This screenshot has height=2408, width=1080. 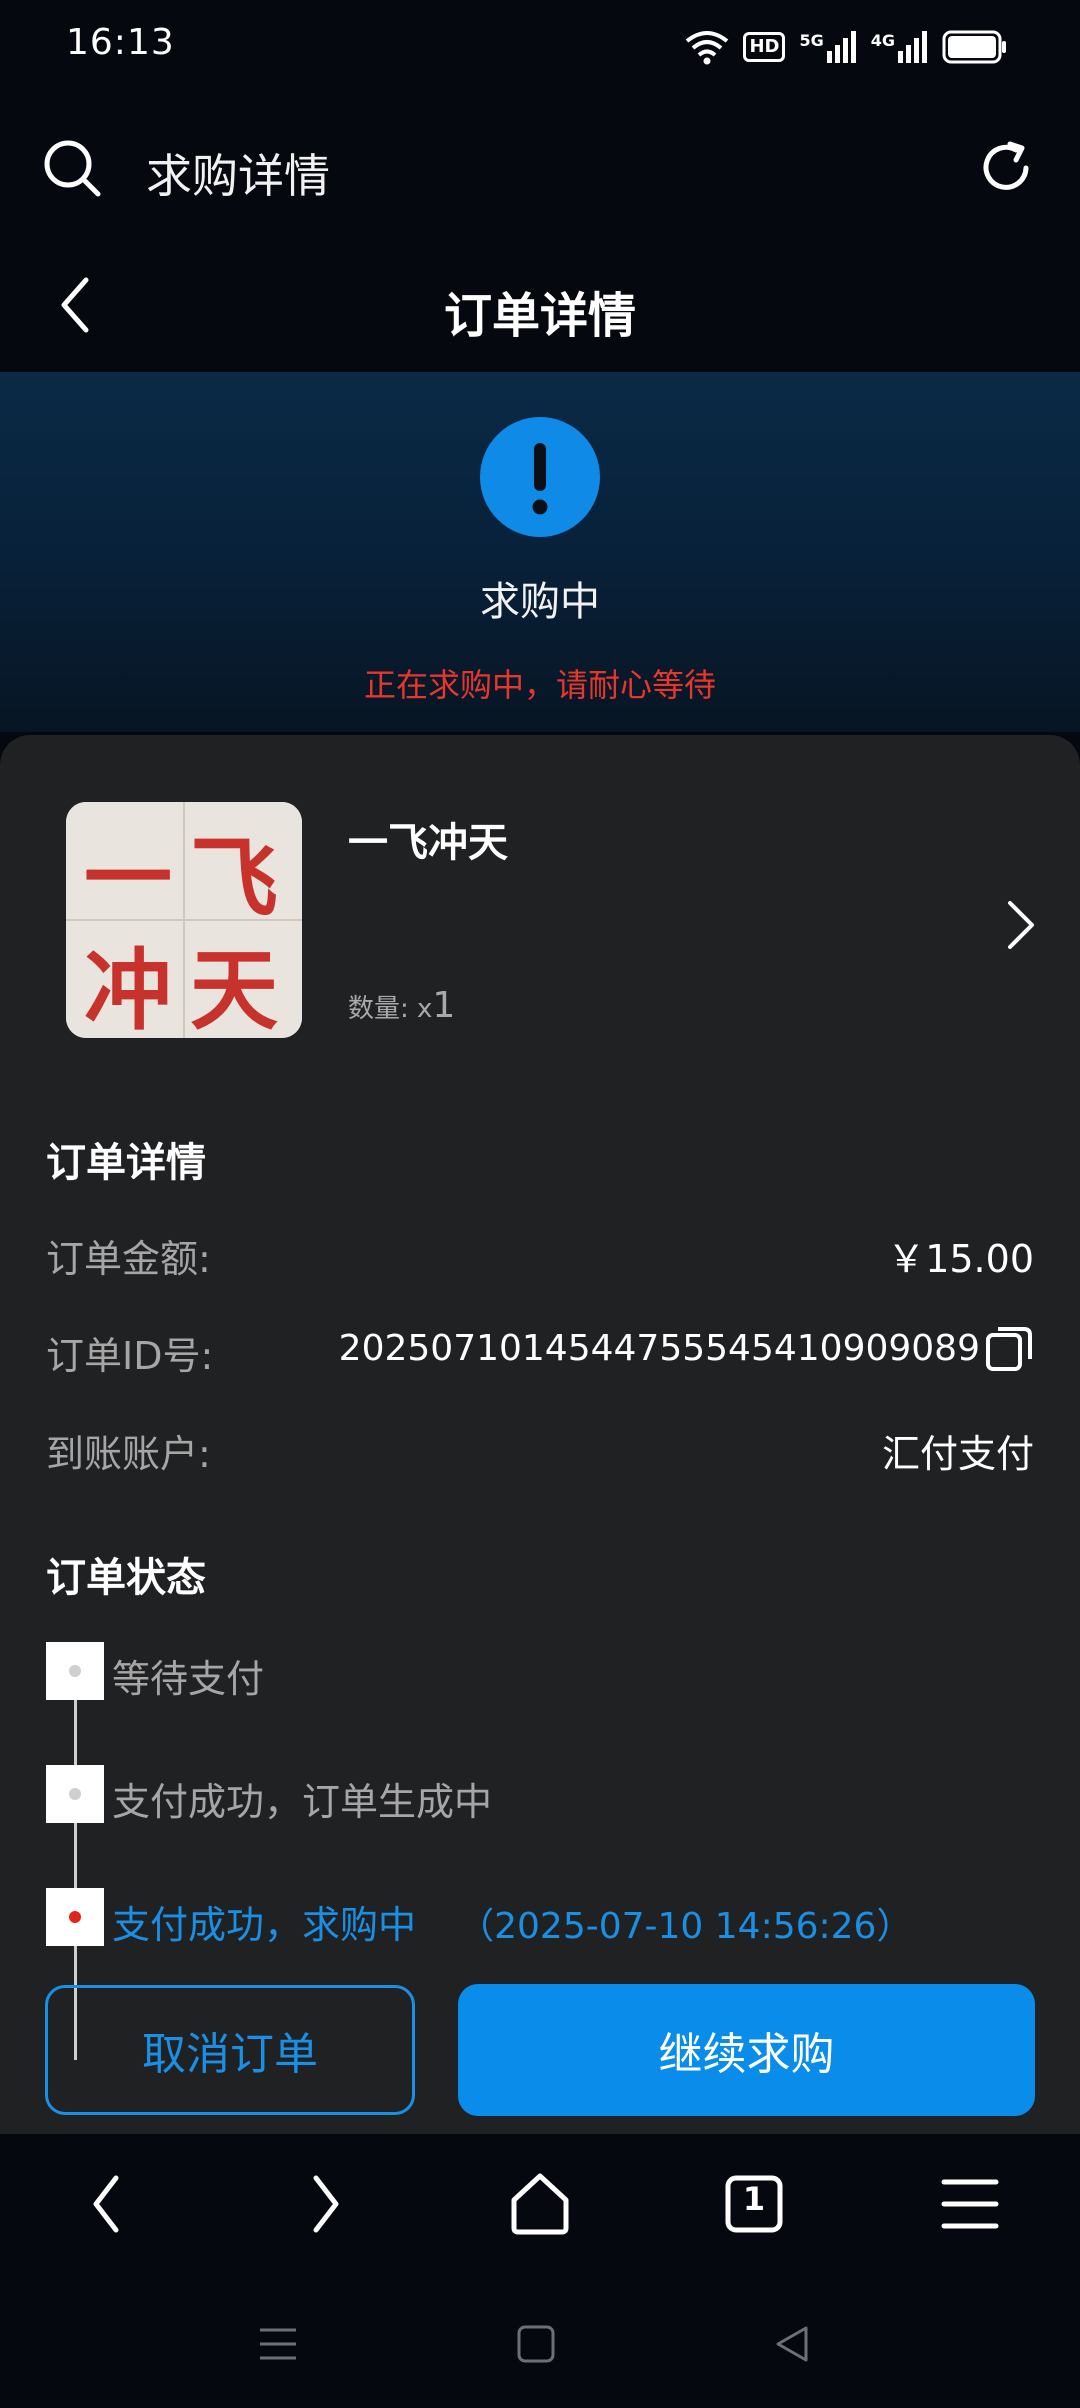 I want to click on browser-bar: 求购详情, so click(x=540, y=170).